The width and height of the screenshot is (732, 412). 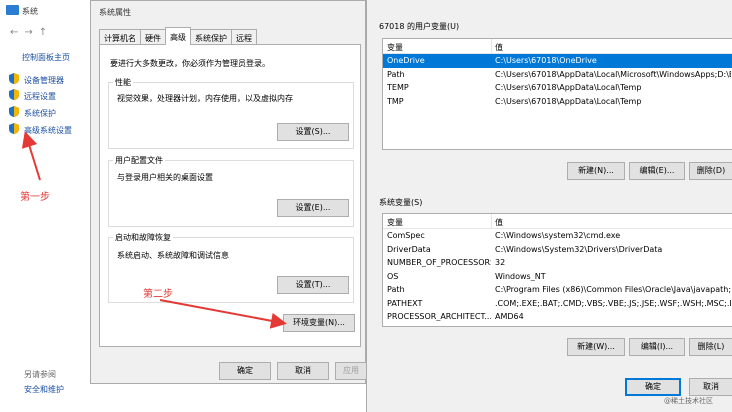 What do you see at coordinates (31, 156) in the screenshot?
I see `step1-arrow` at bounding box center [31, 156].